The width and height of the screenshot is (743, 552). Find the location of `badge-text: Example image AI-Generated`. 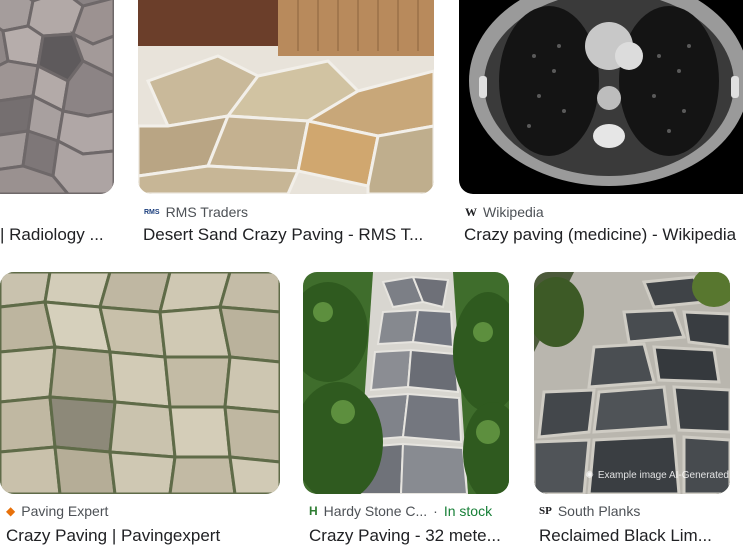

badge-text: Example image AI-Generated is located at coordinates (663, 475).